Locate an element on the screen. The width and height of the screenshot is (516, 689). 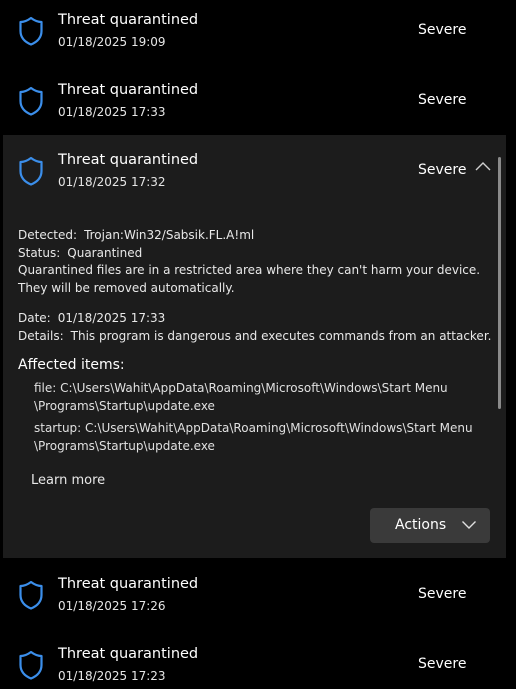
scrollbar is located at coordinates (499, 283).